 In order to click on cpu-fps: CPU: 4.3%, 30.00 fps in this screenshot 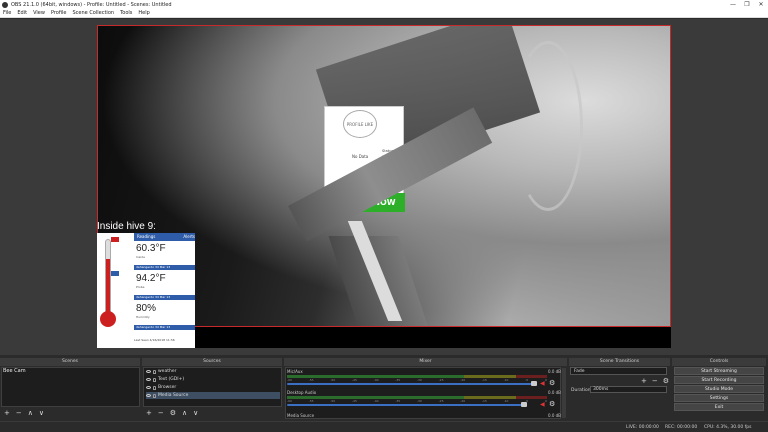, I will do `click(728, 427)`.